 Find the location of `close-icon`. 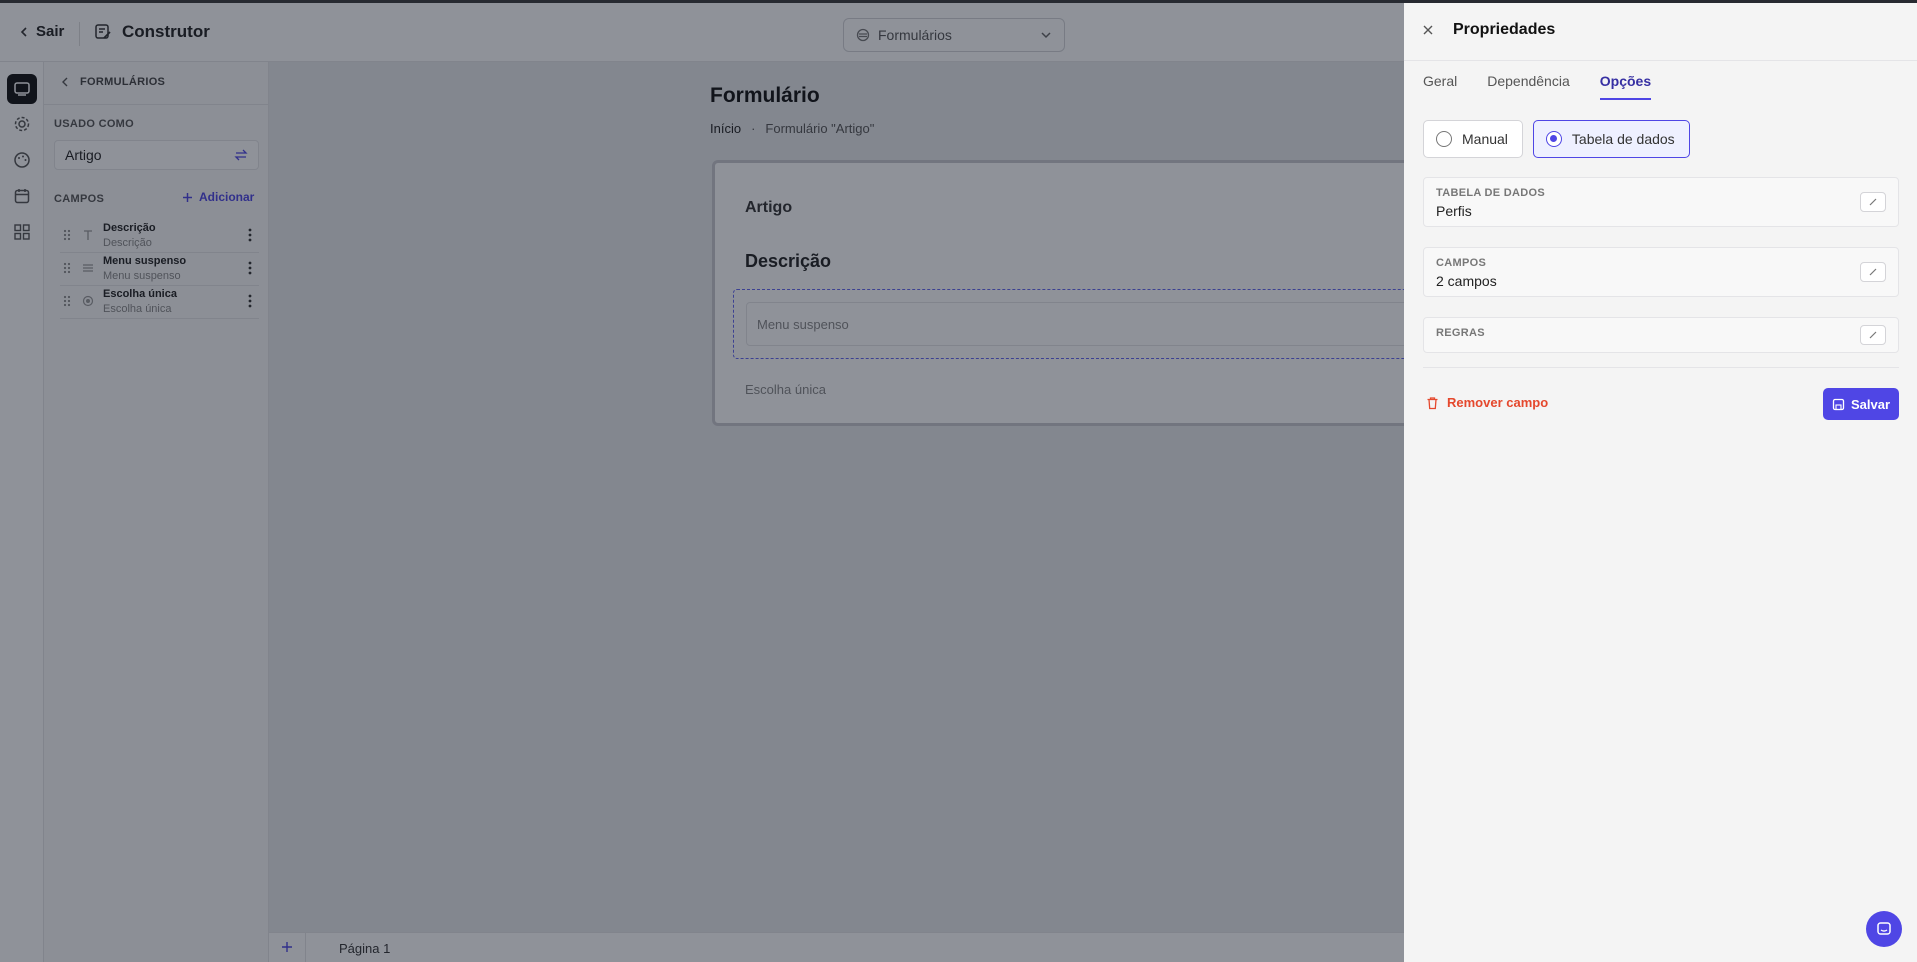

close-icon is located at coordinates (1428, 30).